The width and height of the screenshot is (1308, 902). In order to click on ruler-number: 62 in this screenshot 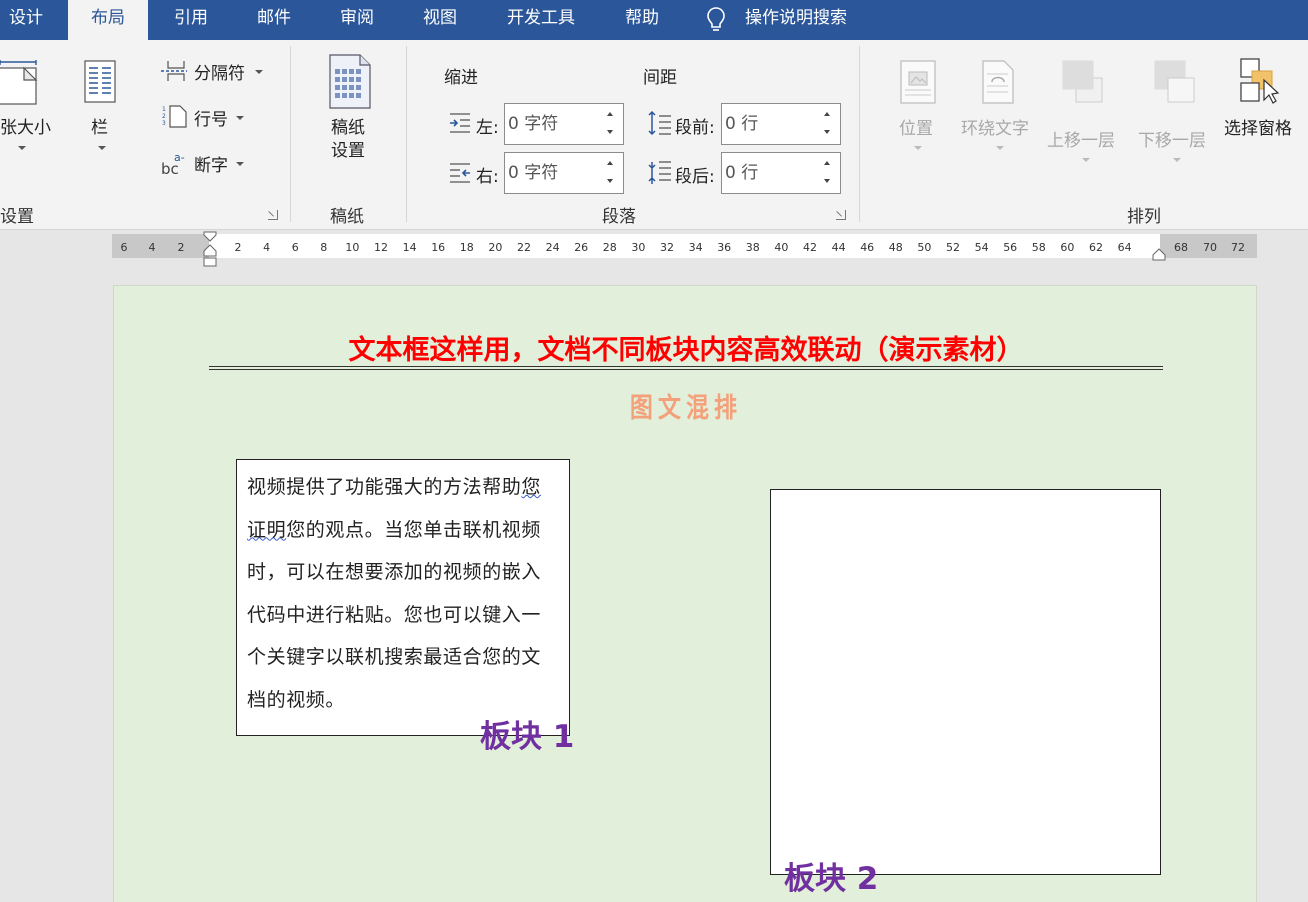, I will do `click(1096, 247)`.